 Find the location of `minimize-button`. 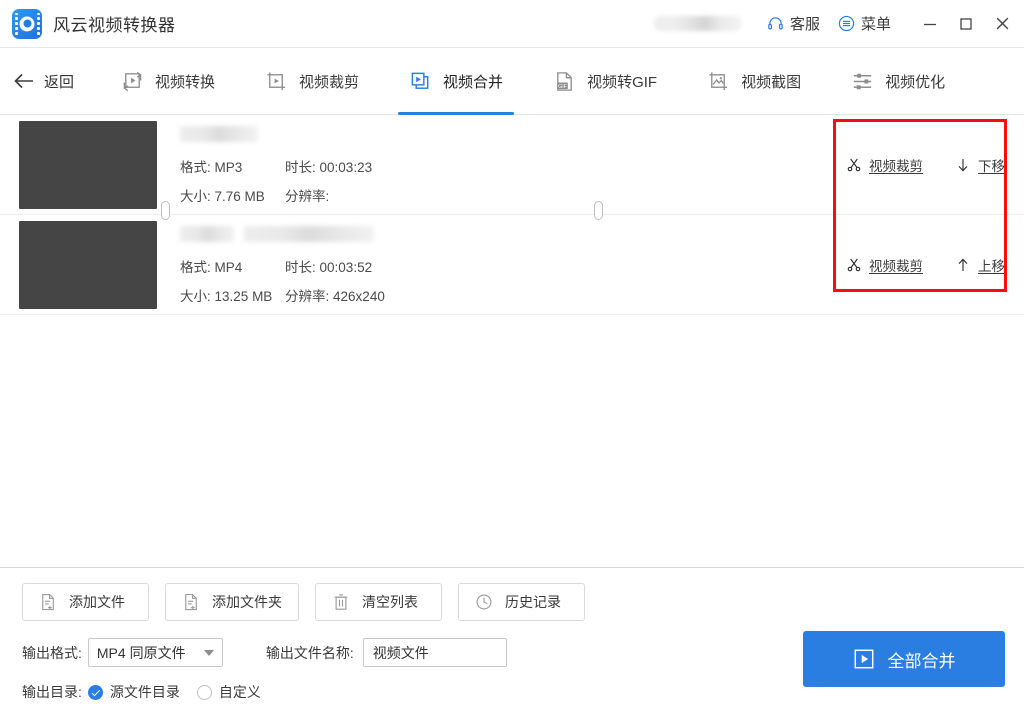

minimize-button is located at coordinates (930, 24).